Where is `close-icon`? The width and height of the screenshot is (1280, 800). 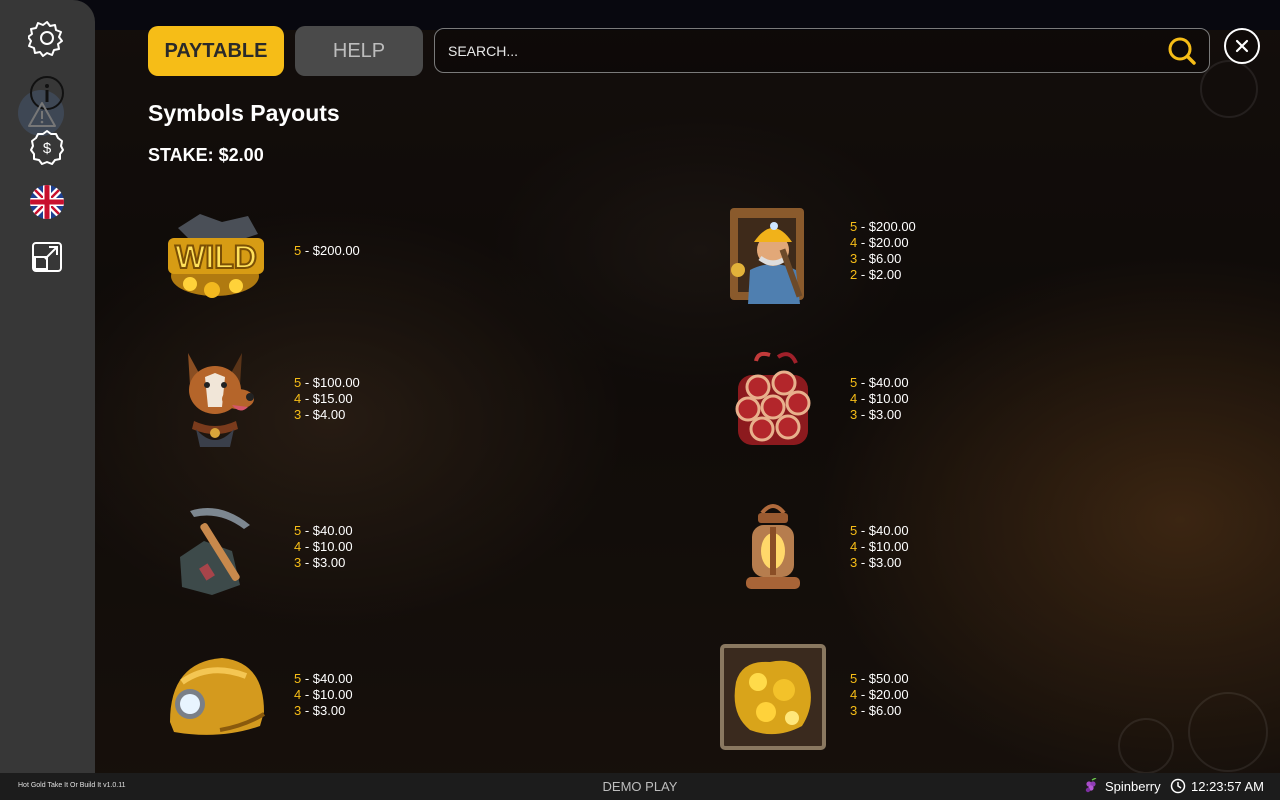
close-icon is located at coordinates (1242, 46).